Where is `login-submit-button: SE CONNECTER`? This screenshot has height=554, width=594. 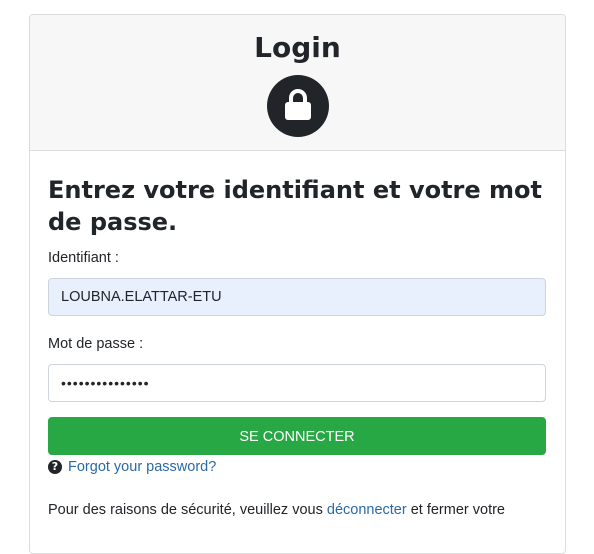 login-submit-button: SE CONNECTER is located at coordinates (297, 436).